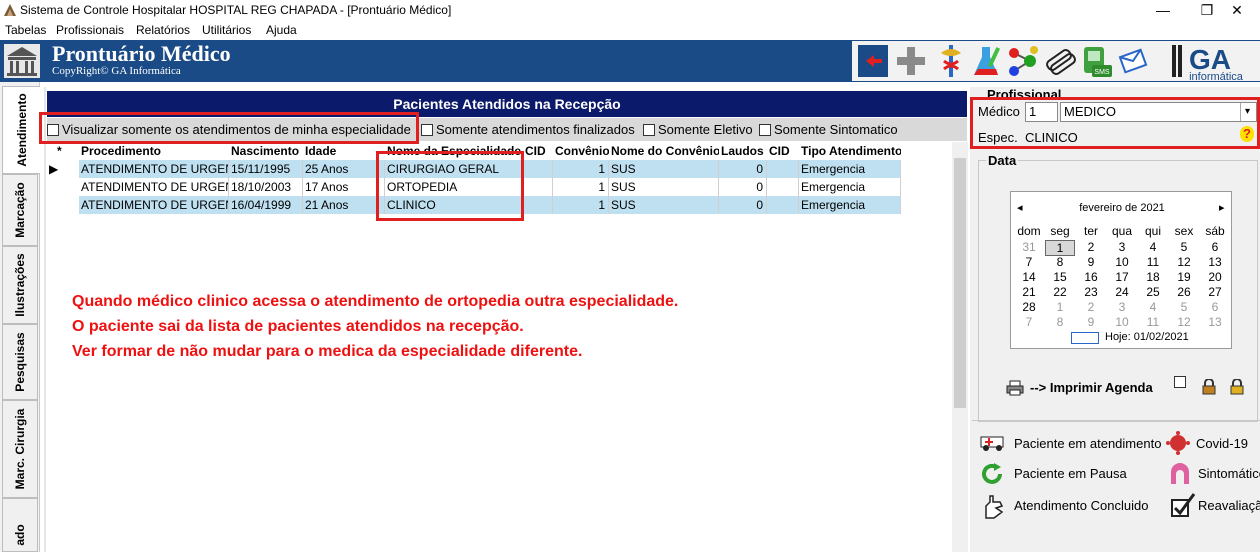  What do you see at coordinates (911, 61) in the screenshot?
I see `medical-cross-icon` at bounding box center [911, 61].